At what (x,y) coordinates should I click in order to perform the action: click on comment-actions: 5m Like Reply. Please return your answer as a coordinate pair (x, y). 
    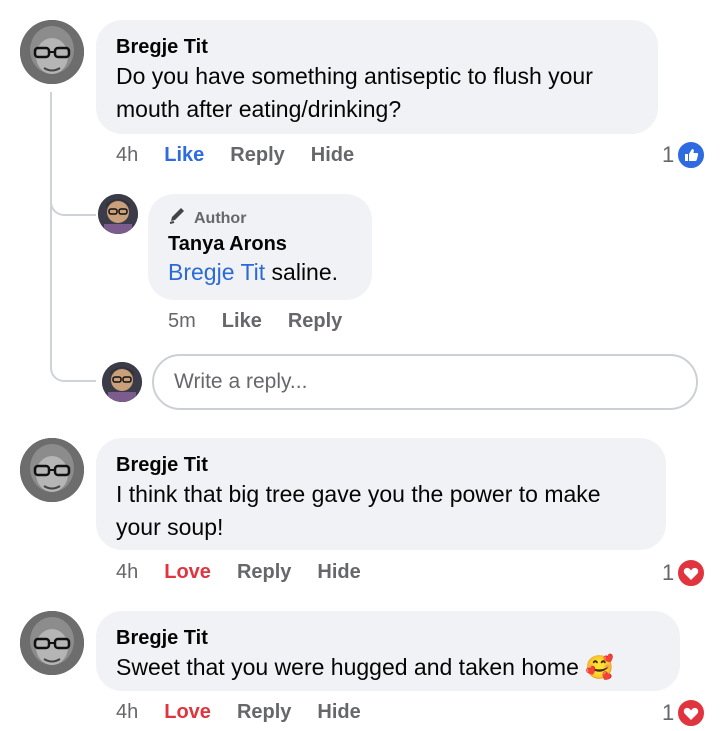
    Looking at the image, I should click on (255, 321).